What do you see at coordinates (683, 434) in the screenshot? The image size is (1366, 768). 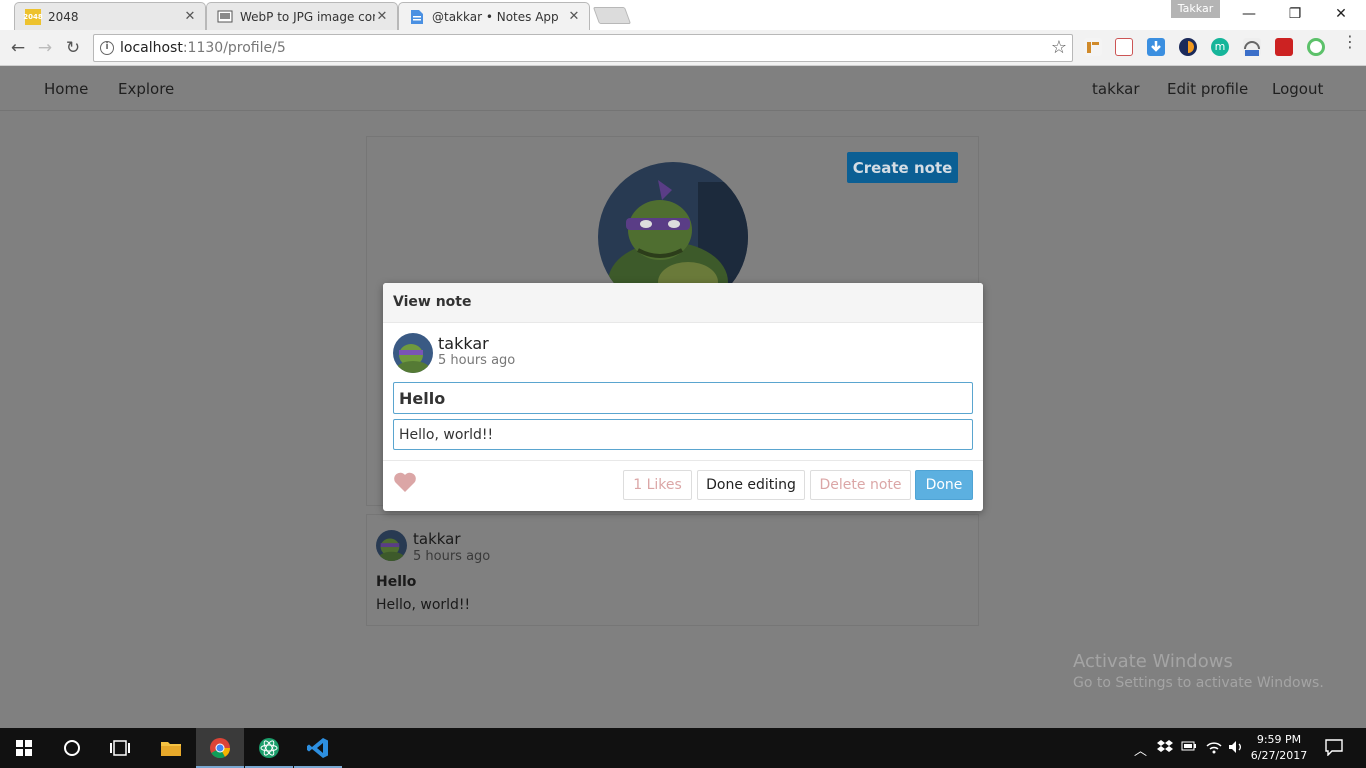 I see `note-body-input` at bounding box center [683, 434].